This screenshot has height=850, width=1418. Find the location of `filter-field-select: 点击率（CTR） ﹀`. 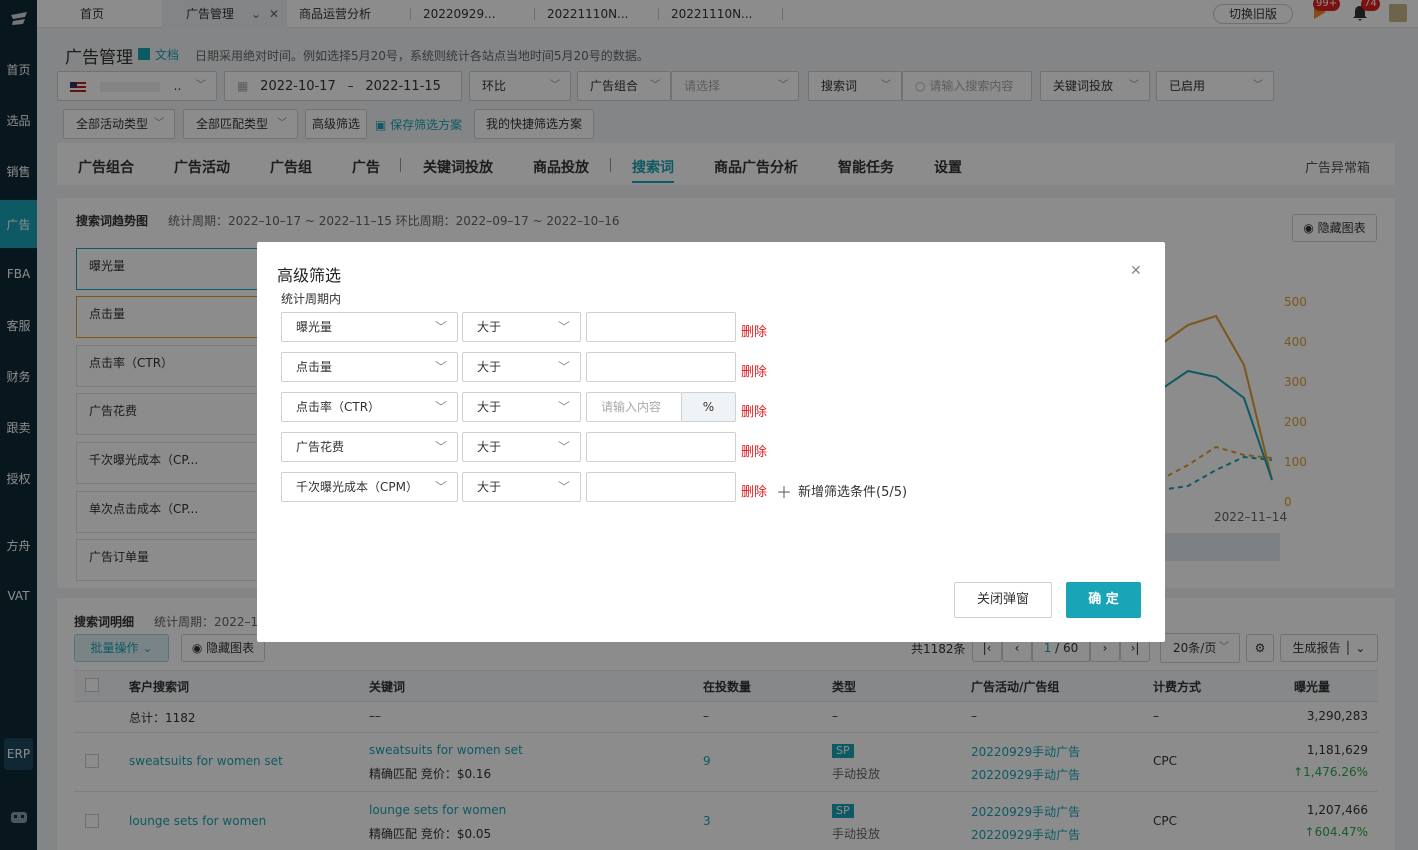

filter-field-select: 点击率（CTR） ﹀ is located at coordinates (369, 407).